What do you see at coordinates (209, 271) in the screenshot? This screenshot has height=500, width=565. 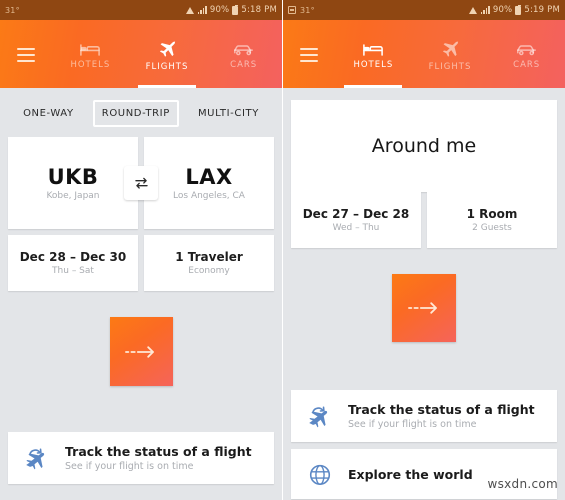 I see `cabin-class-value: Economy` at bounding box center [209, 271].